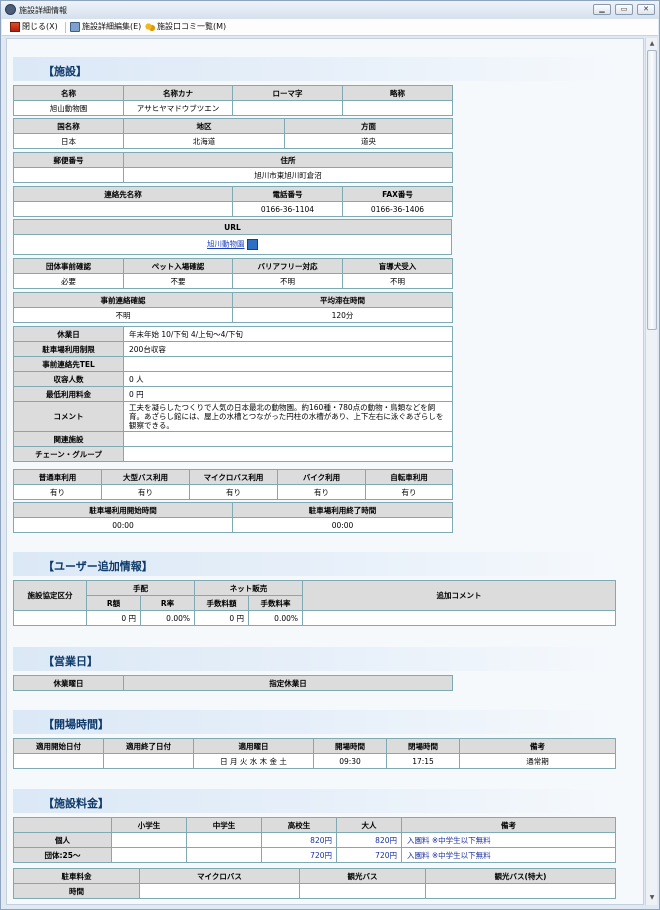  What do you see at coordinates (624, 9) in the screenshot?
I see `maximize-button: ▭` at bounding box center [624, 9].